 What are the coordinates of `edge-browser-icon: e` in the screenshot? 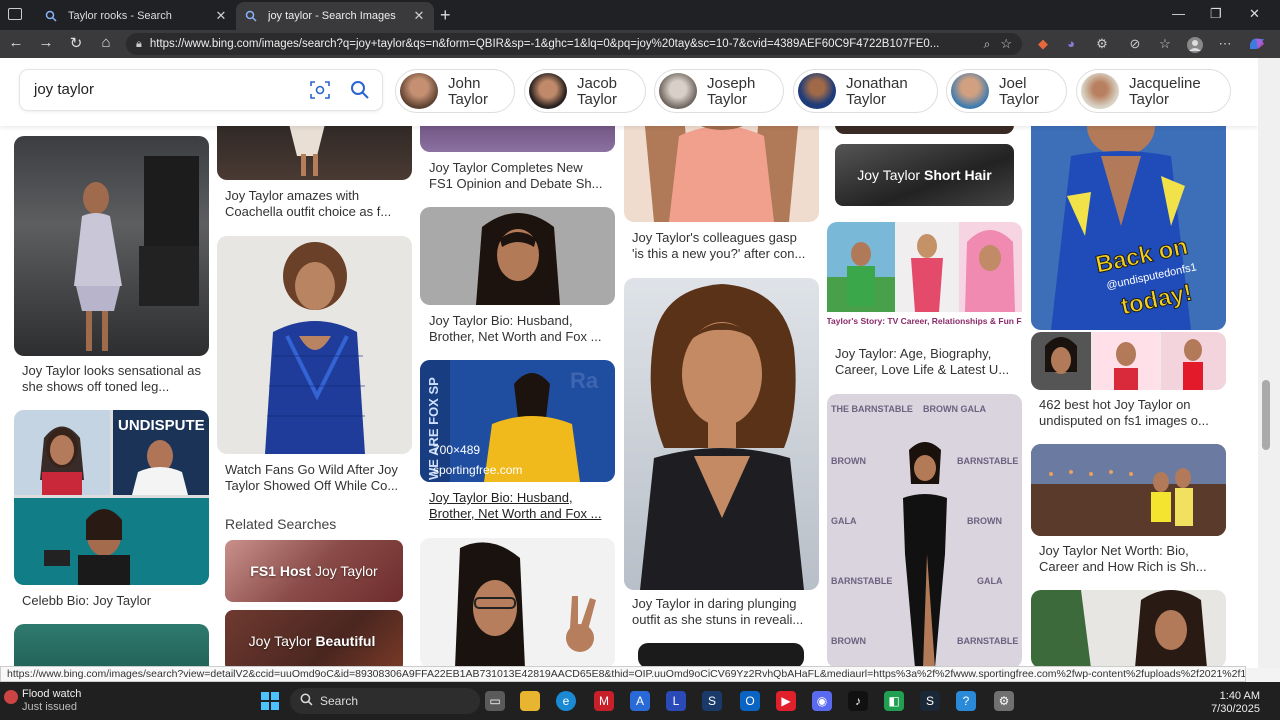 It's located at (566, 701).